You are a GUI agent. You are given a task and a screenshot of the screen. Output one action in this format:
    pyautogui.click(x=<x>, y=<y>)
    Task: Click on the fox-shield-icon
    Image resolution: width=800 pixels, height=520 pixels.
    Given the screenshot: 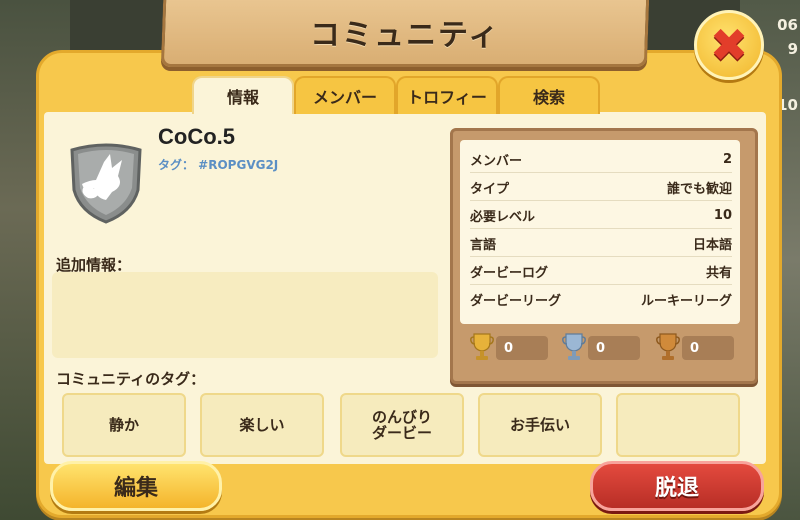 What is the action you would take?
    pyautogui.click(x=106, y=183)
    